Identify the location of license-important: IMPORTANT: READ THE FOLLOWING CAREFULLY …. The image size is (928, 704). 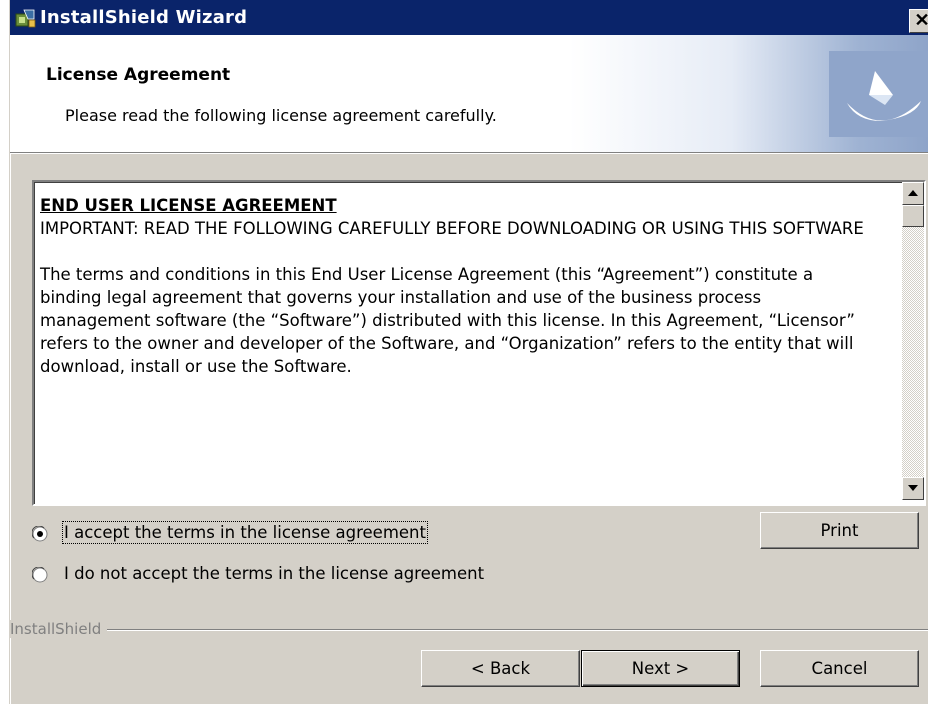
(452, 228).